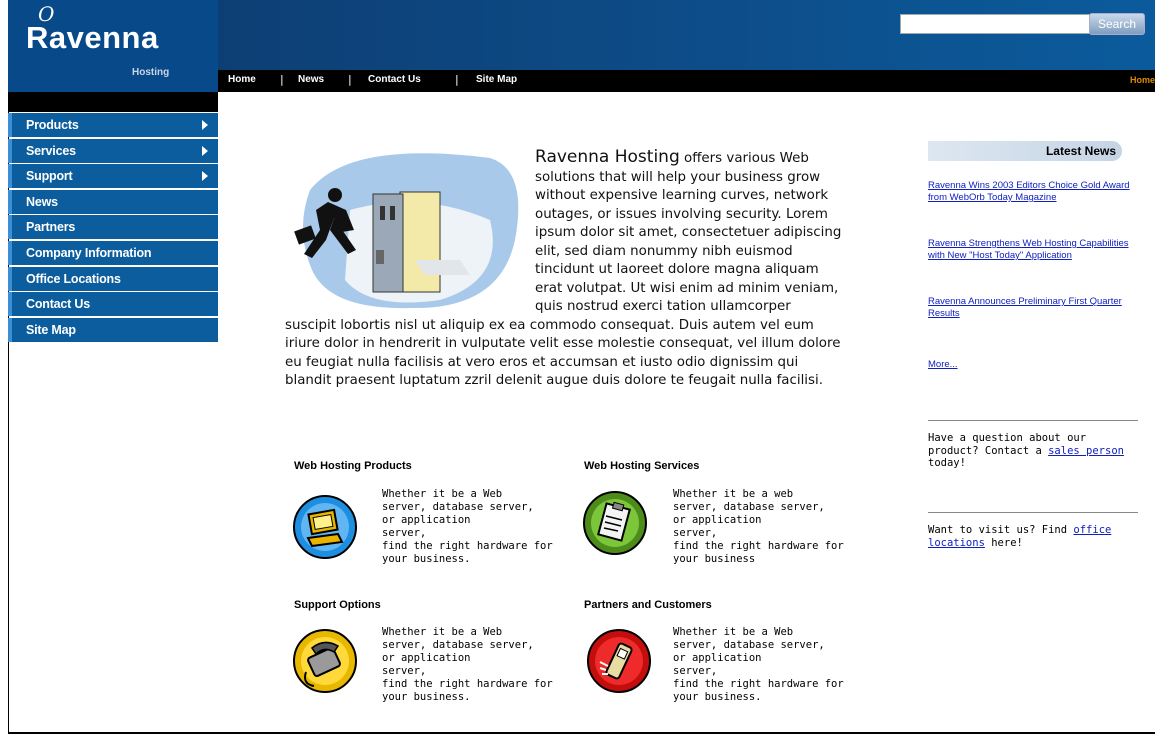  I want to click on menu-item-office-locations: Office Locations, so click(113, 278).